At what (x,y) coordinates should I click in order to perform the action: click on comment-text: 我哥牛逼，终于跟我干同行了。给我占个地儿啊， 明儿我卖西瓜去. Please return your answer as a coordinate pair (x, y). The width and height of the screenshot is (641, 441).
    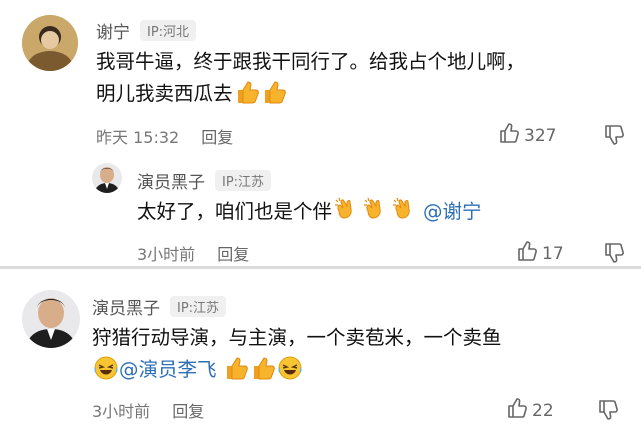
    Looking at the image, I should click on (310, 80).